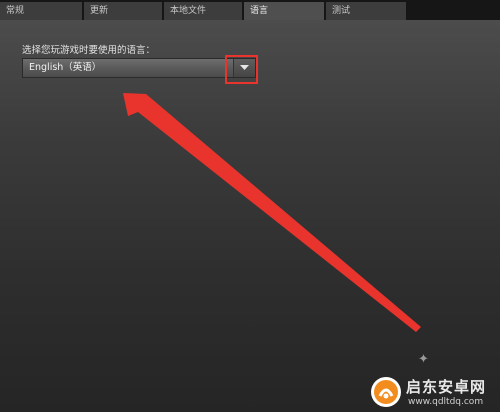 The image size is (500, 412). What do you see at coordinates (386, 392) in the screenshot?
I see `watermark-logo-icon` at bounding box center [386, 392].